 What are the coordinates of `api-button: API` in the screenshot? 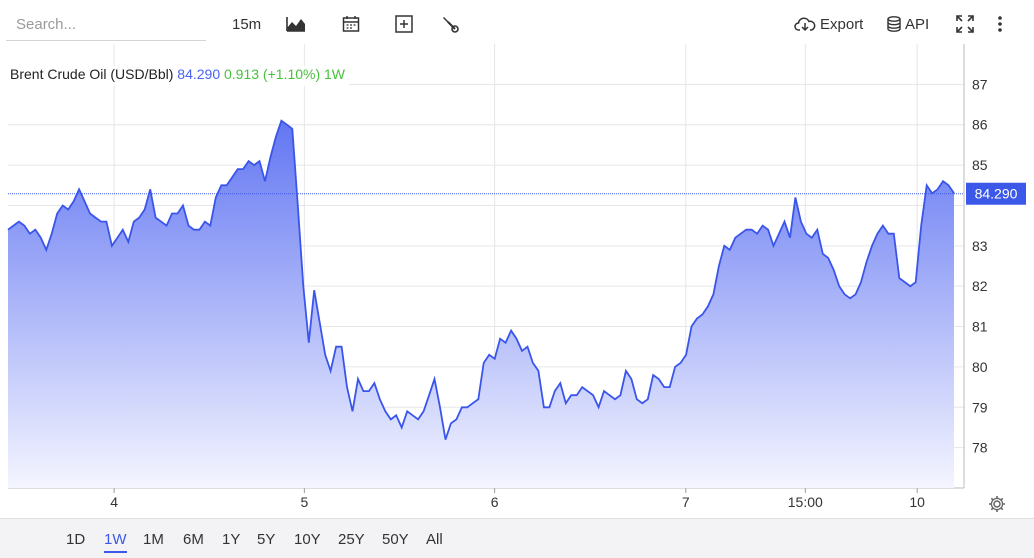 It's located at (908, 24).